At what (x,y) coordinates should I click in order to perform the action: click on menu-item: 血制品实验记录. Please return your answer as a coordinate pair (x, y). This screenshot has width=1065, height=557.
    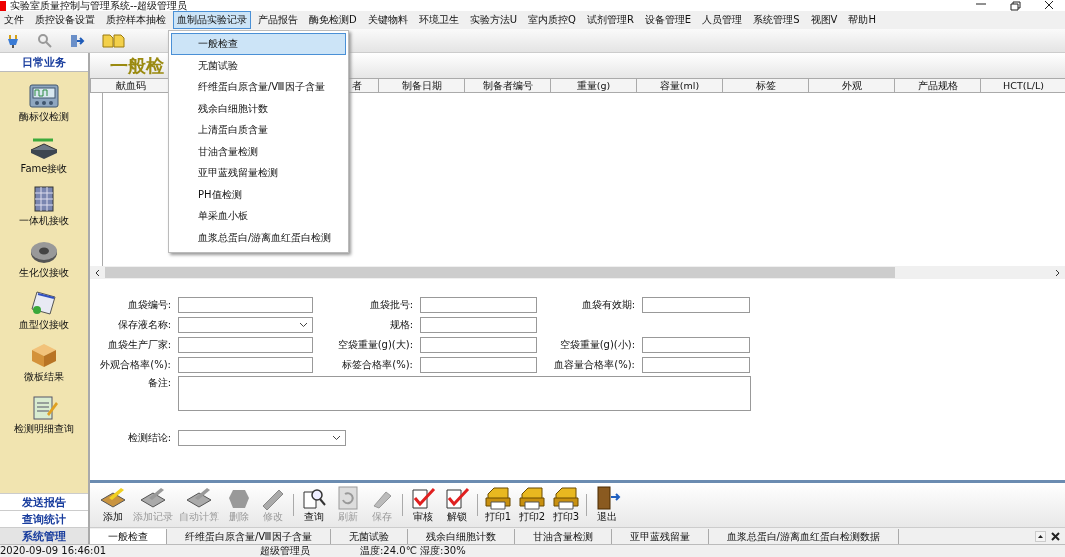
    Looking at the image, I should click on (212, 20).